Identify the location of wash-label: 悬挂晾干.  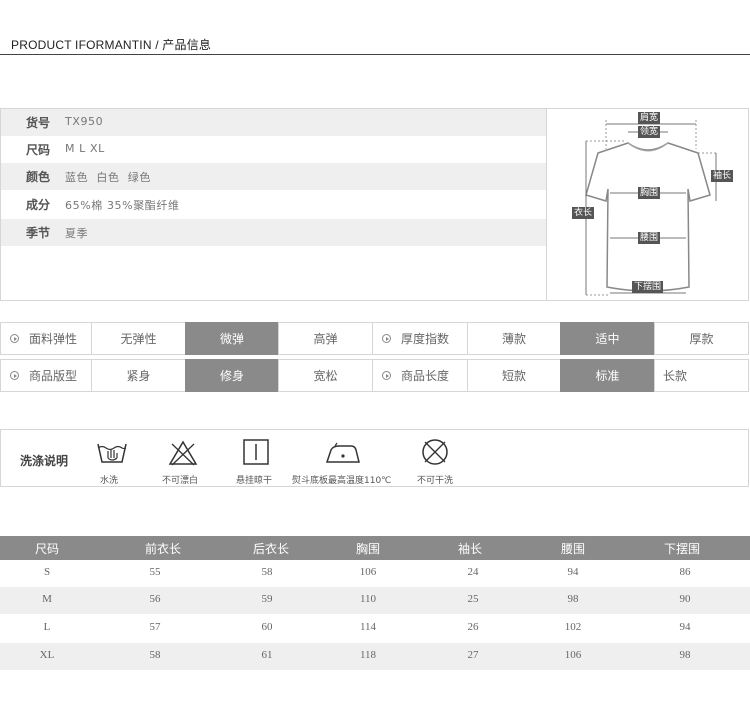
(254, 481).